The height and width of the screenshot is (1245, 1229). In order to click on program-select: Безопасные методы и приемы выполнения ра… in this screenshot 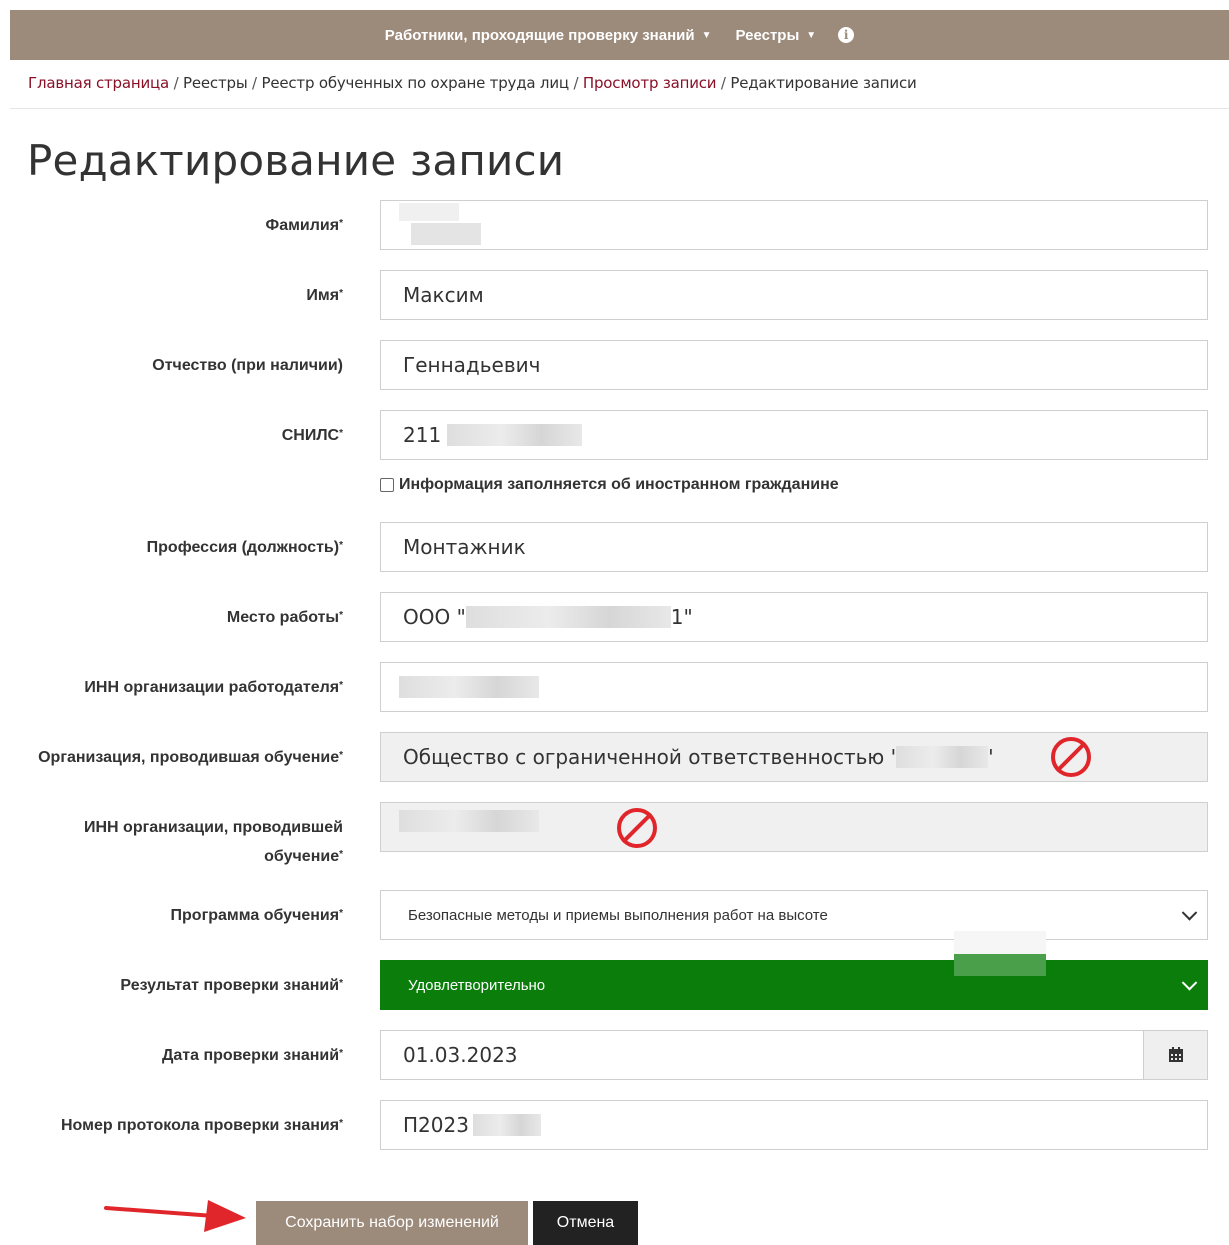, I will do `click(794, 915)`.